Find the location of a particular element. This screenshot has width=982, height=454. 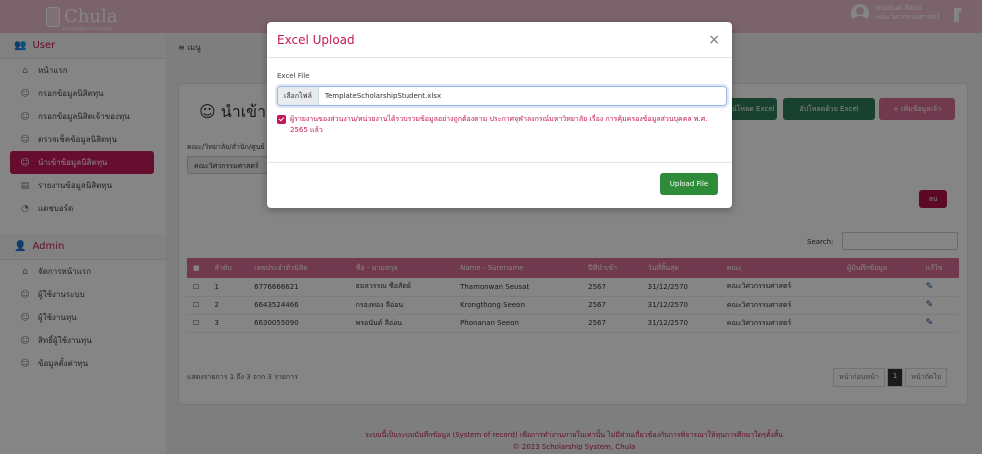

modal-header: Excel Upload × is located at coordinates (499, 40).